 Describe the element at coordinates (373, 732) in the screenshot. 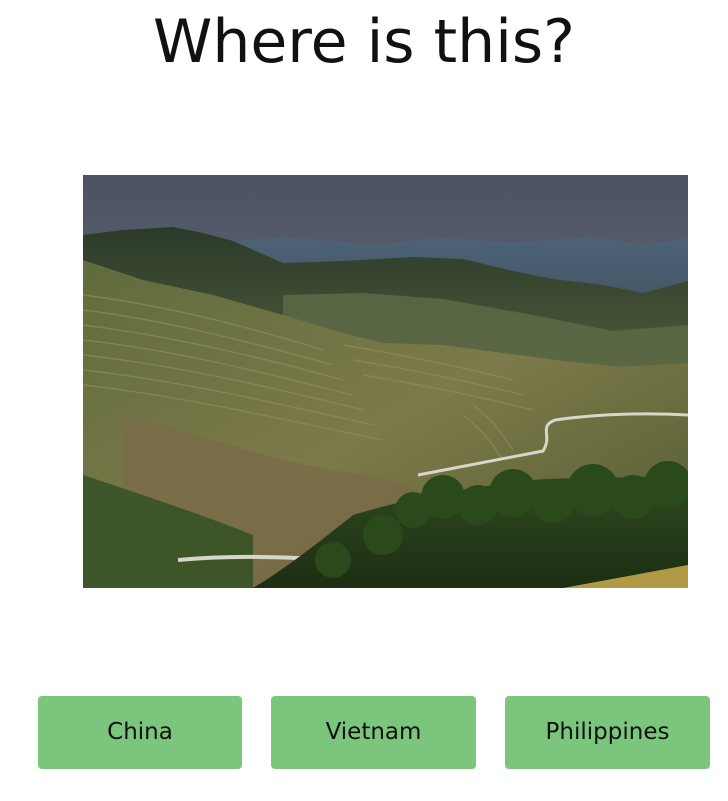

I see `answer-vietnam-button: Vietnam` at that location.